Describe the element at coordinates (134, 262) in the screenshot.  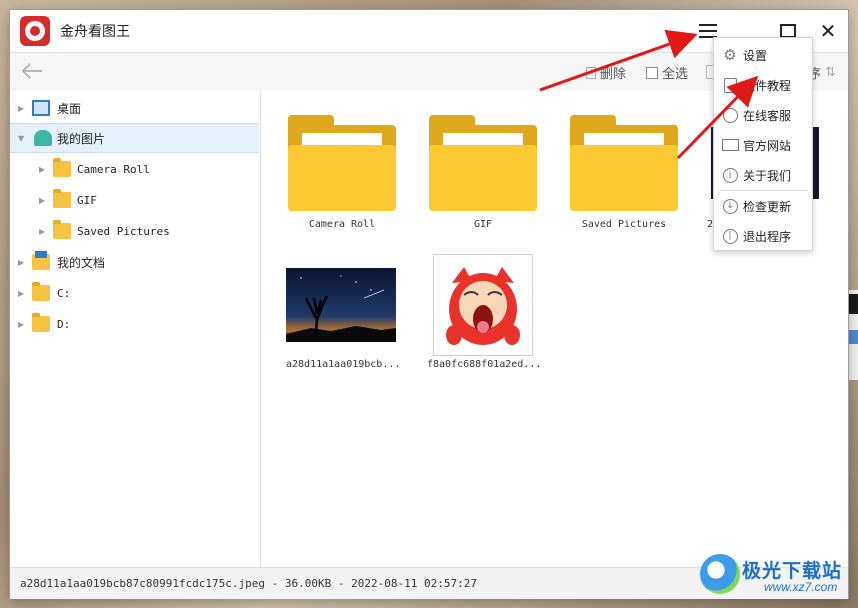
I see `sidebar-item-documents: ▶ 我的文档` at that location.